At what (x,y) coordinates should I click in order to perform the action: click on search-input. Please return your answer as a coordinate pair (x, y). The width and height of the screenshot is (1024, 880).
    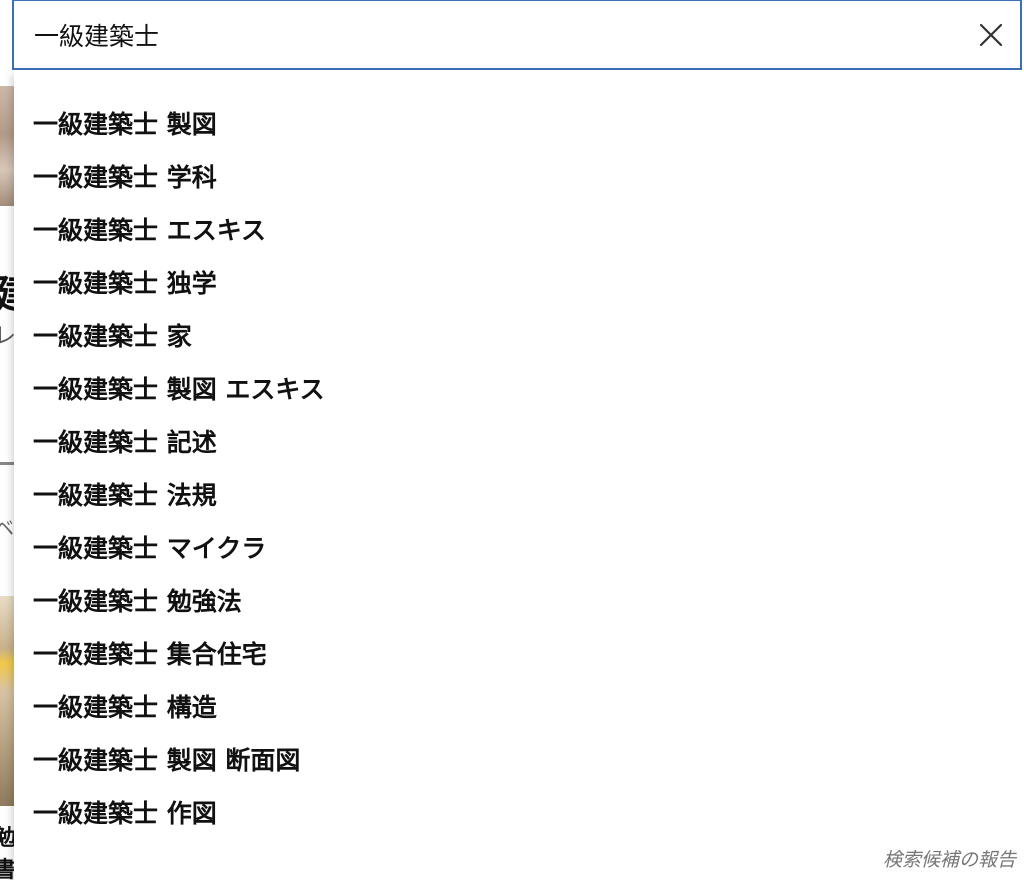
    Looking at the image, I should click on (484, 35).